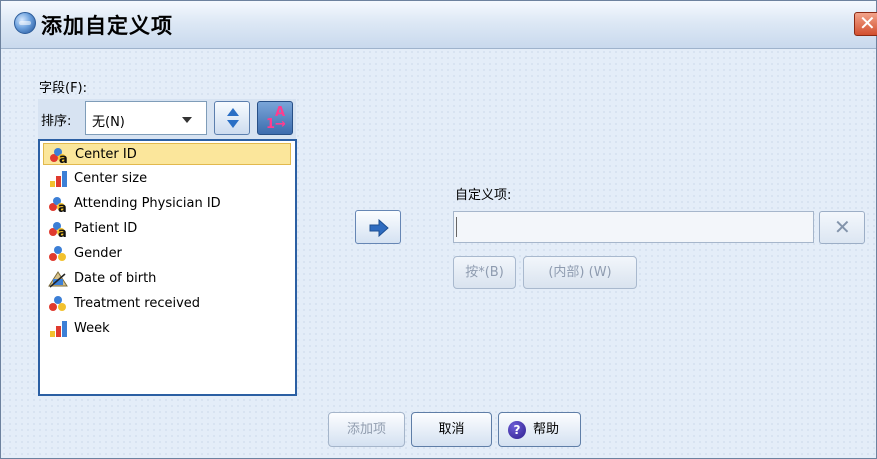  I want to click on help-icon: ?, so click(517, 430).